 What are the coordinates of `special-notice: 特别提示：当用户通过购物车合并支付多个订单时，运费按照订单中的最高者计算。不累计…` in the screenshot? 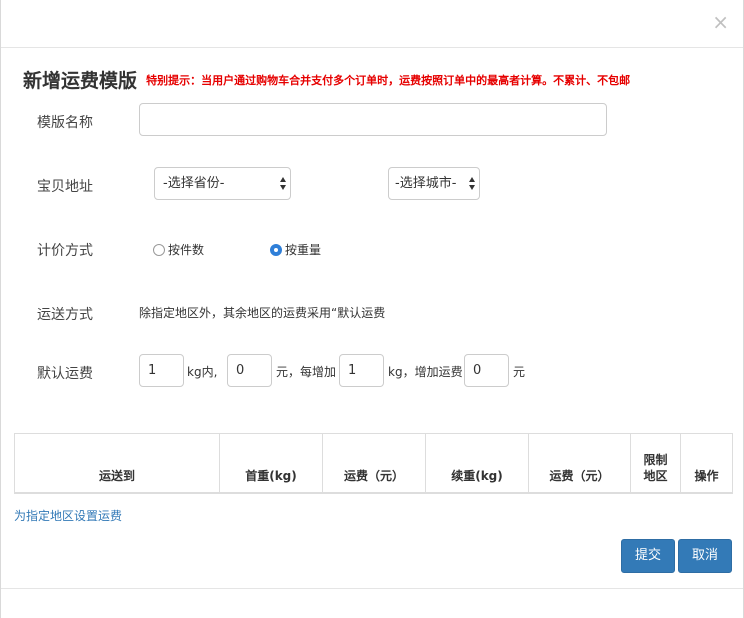 It's located at (388, 80).